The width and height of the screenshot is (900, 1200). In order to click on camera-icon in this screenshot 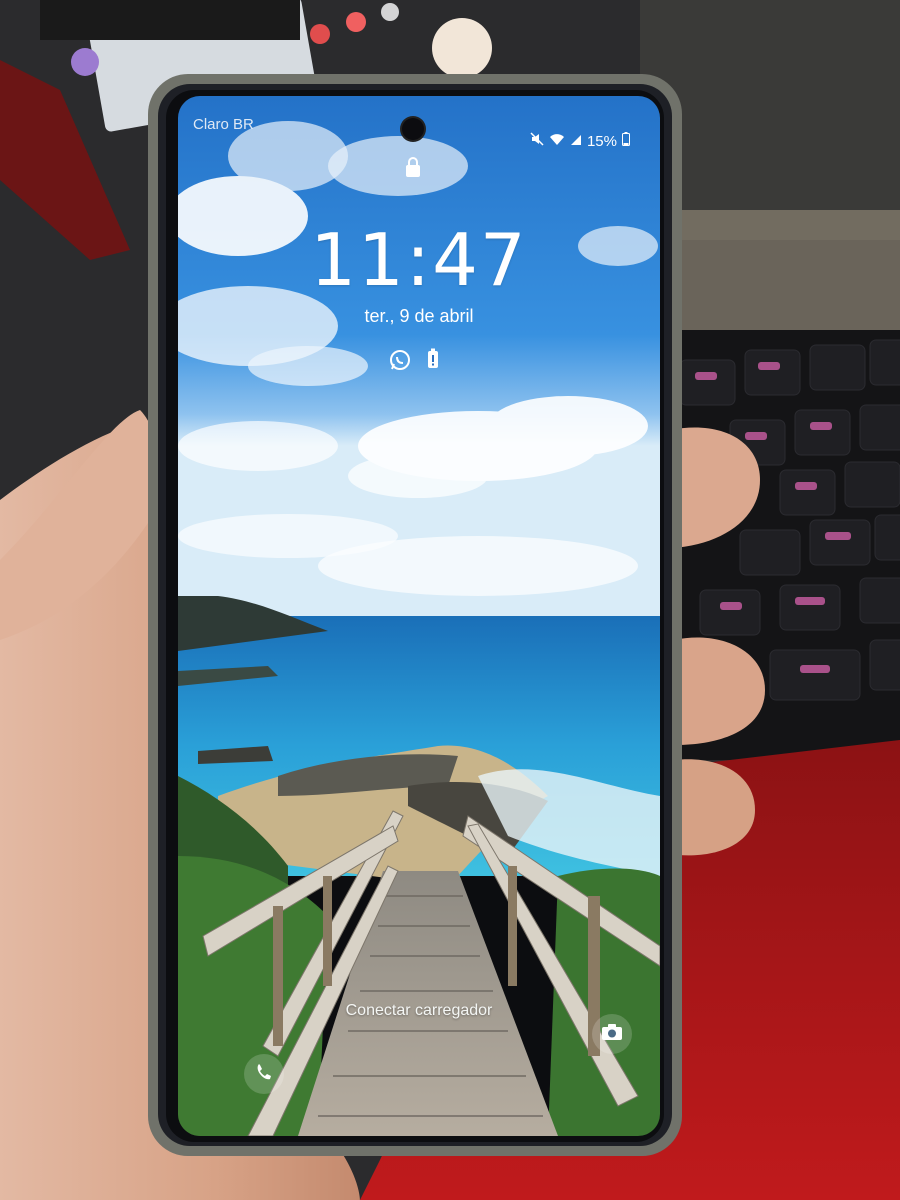, I will do `click(612, 1034)`.